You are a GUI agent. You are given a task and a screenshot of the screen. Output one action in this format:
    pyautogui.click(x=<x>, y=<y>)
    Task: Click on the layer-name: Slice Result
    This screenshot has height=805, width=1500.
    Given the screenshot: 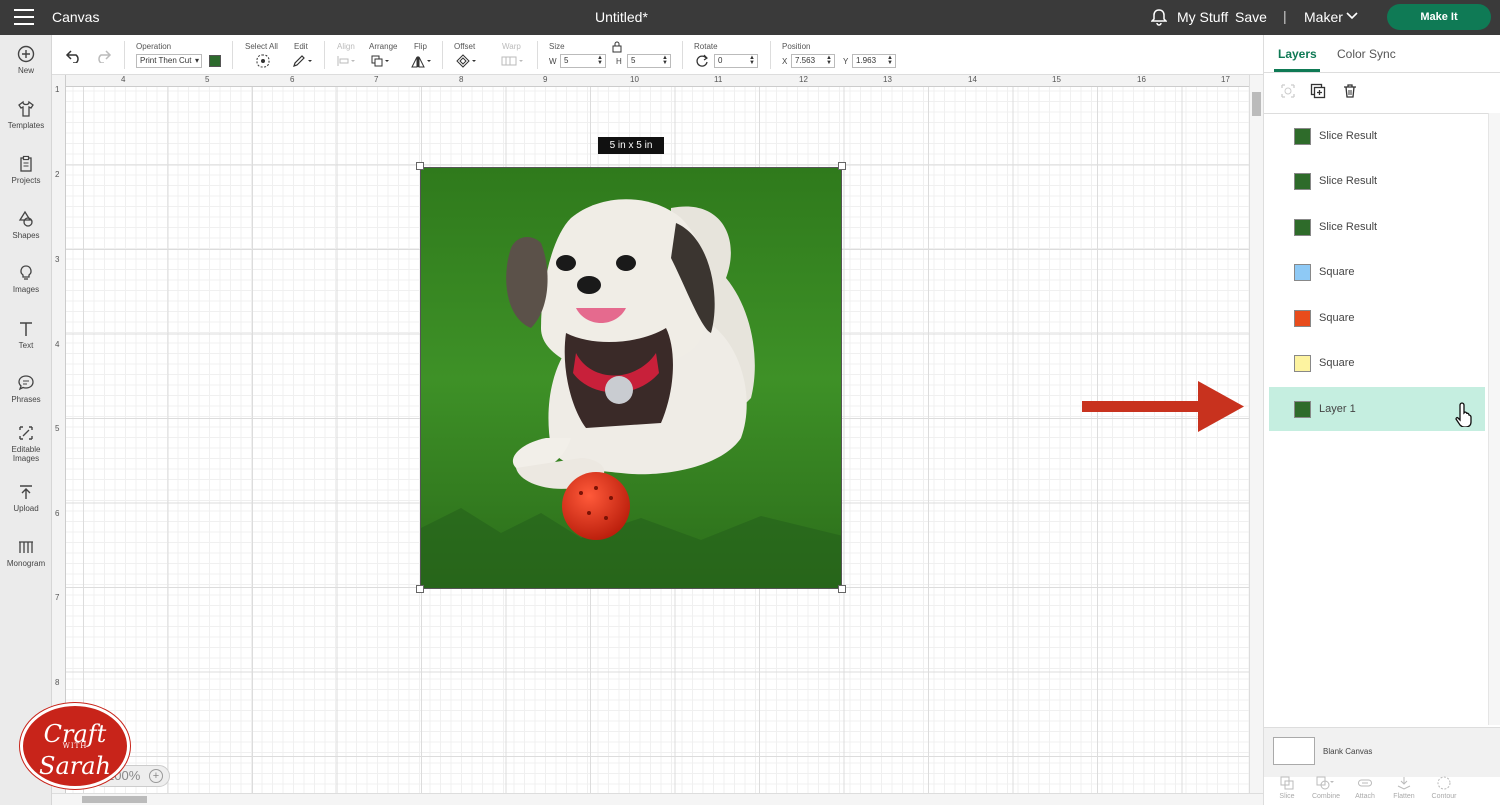 What is the action you would take?
    pyautogui.click(x=1348, y=227)
    